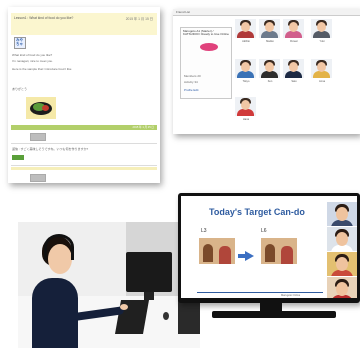 Image resolution: width=360 pixels, height=348 pixels. Describe the element at coordinates (32, 55) in the screenshot. I see `post-line: What kind of food do you like?` at that location.